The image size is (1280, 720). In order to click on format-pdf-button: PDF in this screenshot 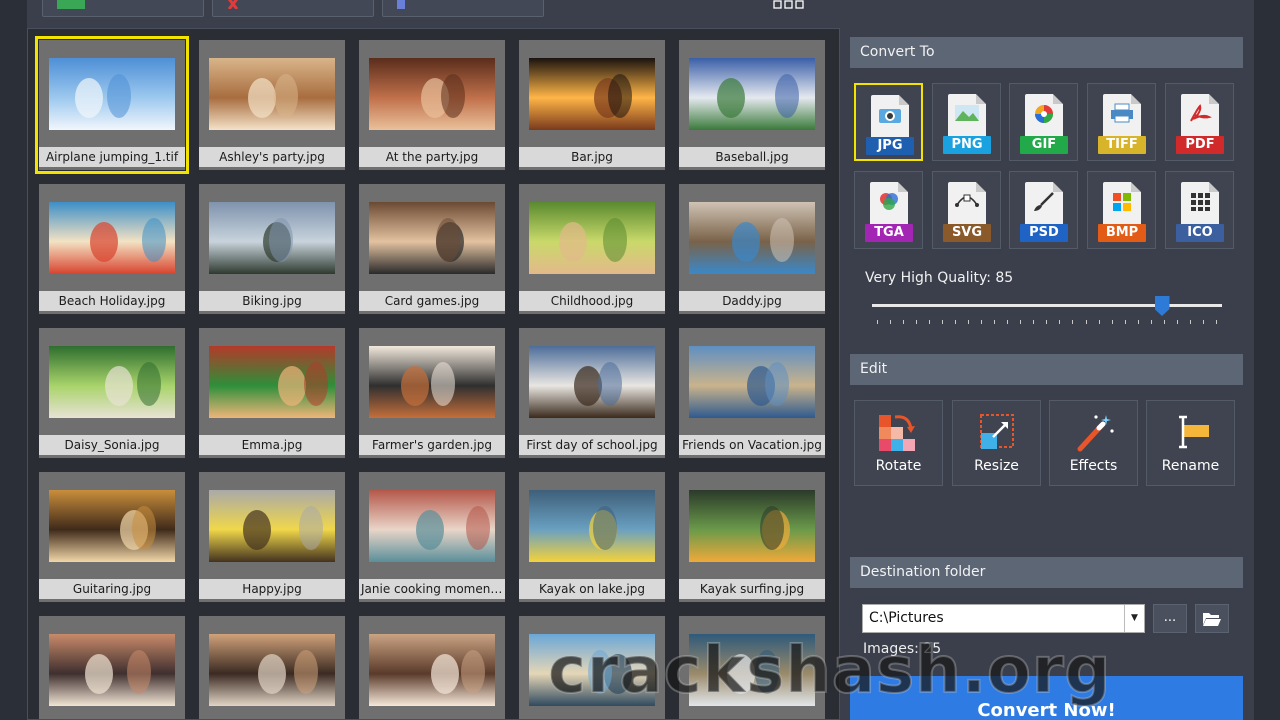, I will do `click(1199, 122)`.